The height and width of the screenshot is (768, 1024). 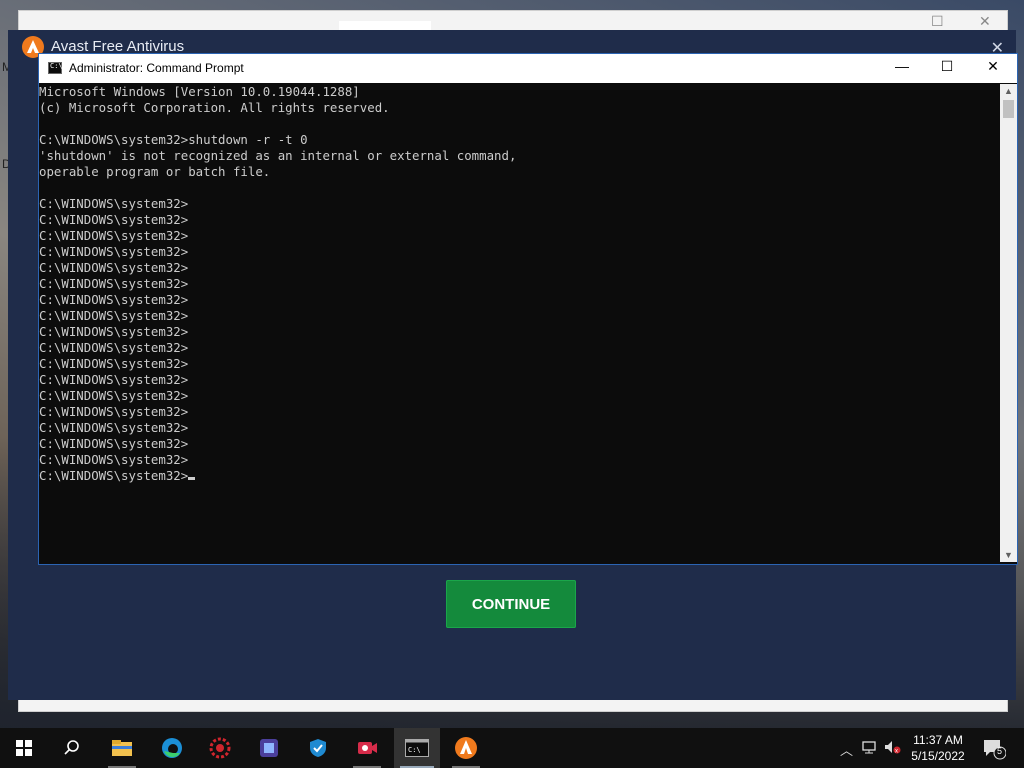 I want to click on cmd-window-title: Administrator: Command Prompt, so click(x=156, y=68).